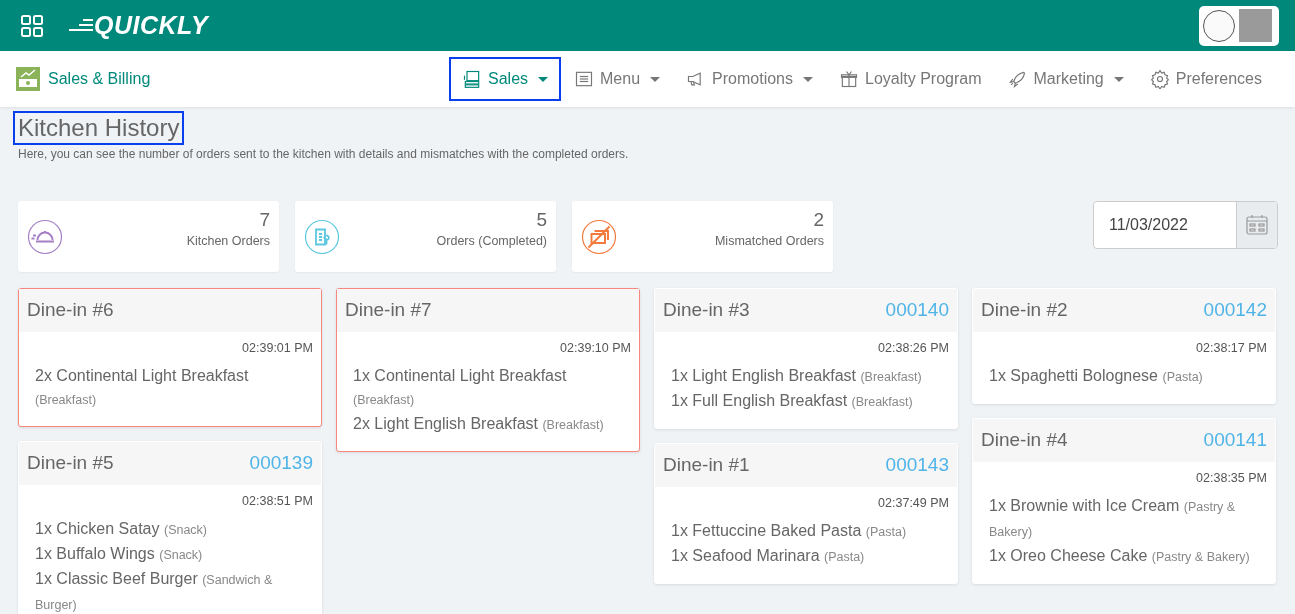 The height and width of the screenshot is (614, 1295). I want to click on order-item: 1x Seafood Marinara (Pasta), so click(768, 555).